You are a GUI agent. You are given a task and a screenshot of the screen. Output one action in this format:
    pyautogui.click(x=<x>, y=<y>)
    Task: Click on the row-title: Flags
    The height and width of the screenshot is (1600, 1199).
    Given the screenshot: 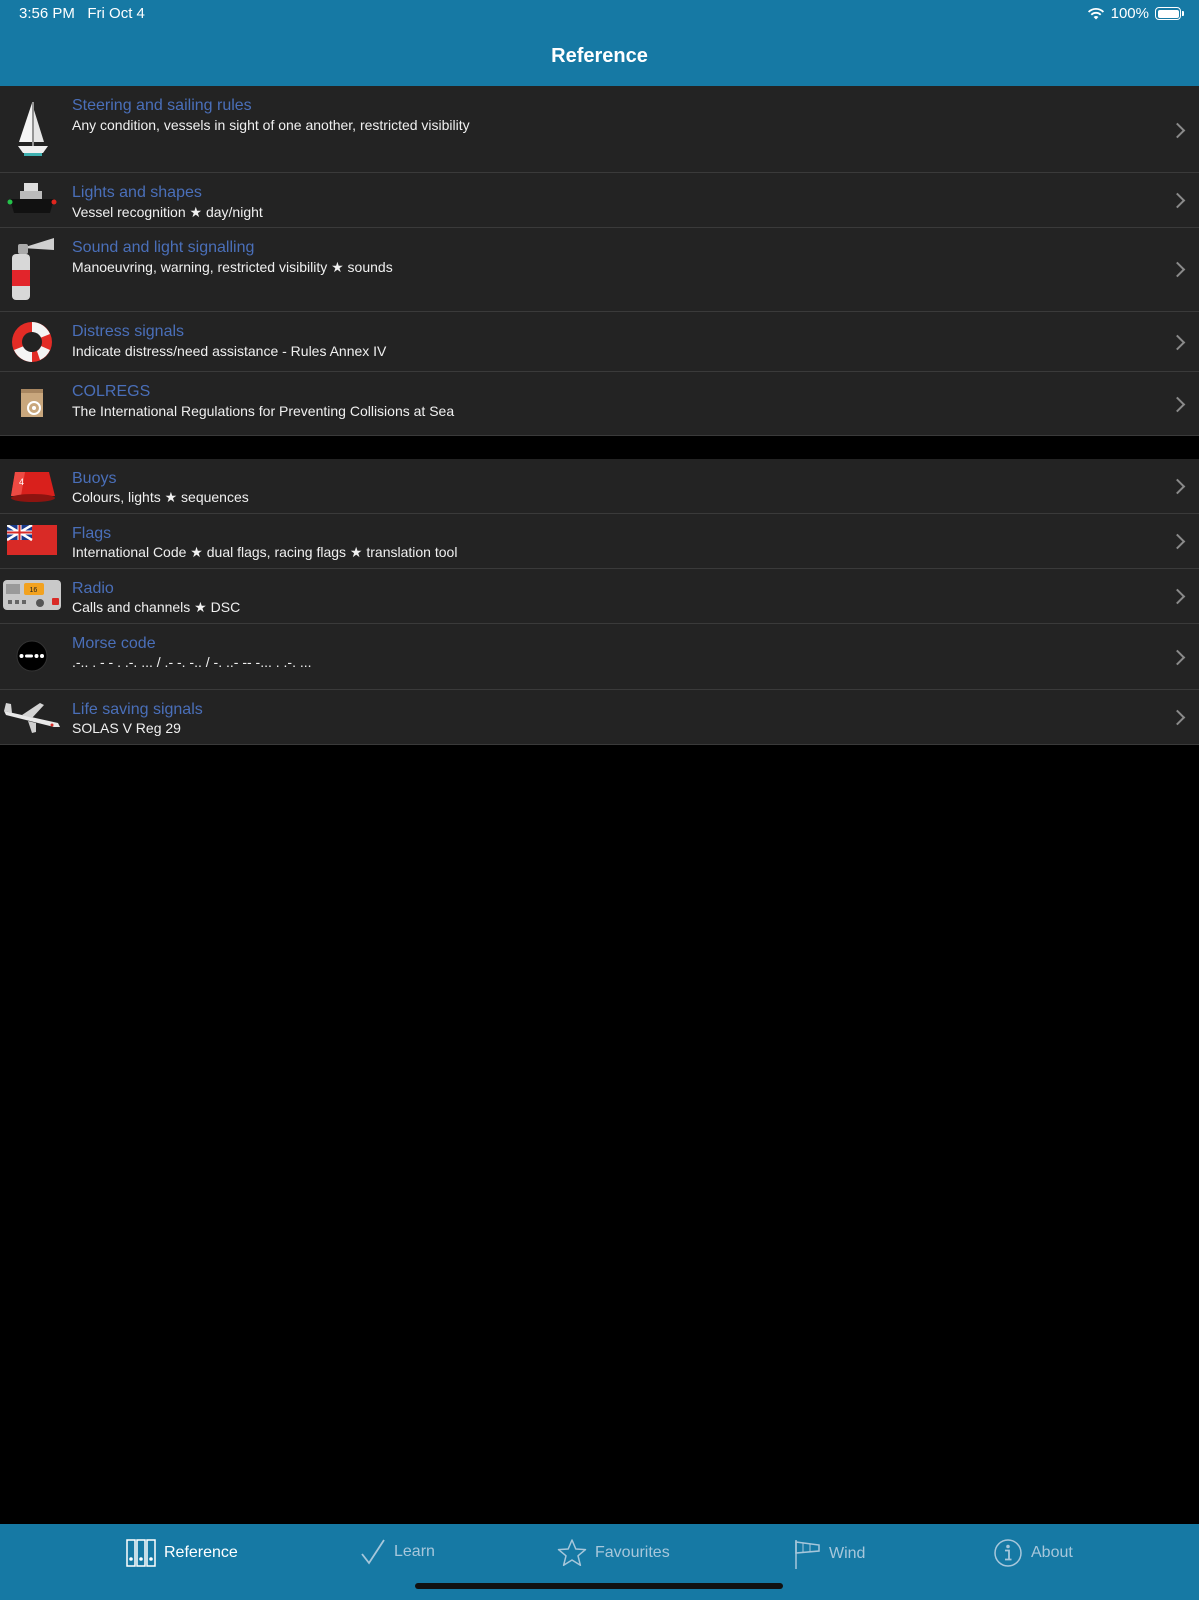 What is the action you would take?
    pyautogui.click(x=92, y=533)
    